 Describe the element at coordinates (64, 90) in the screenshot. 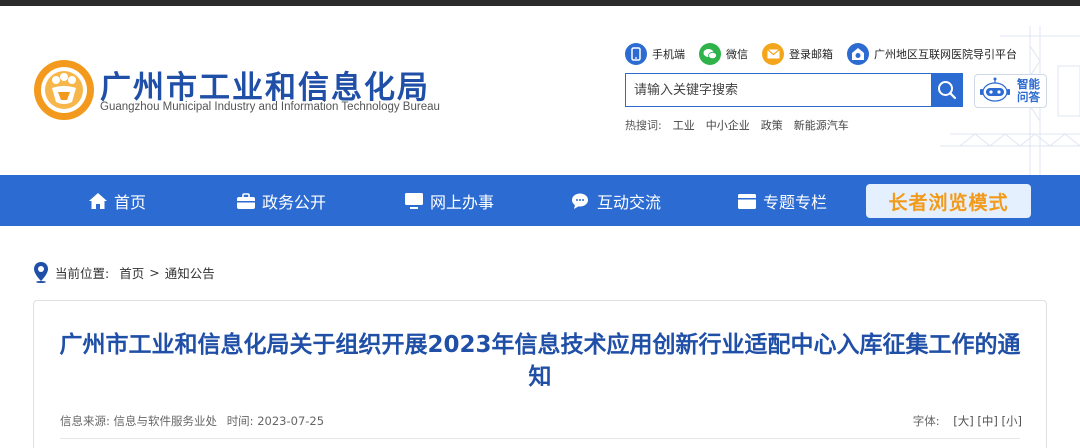

I see `bureau-logo-icon` at that location.